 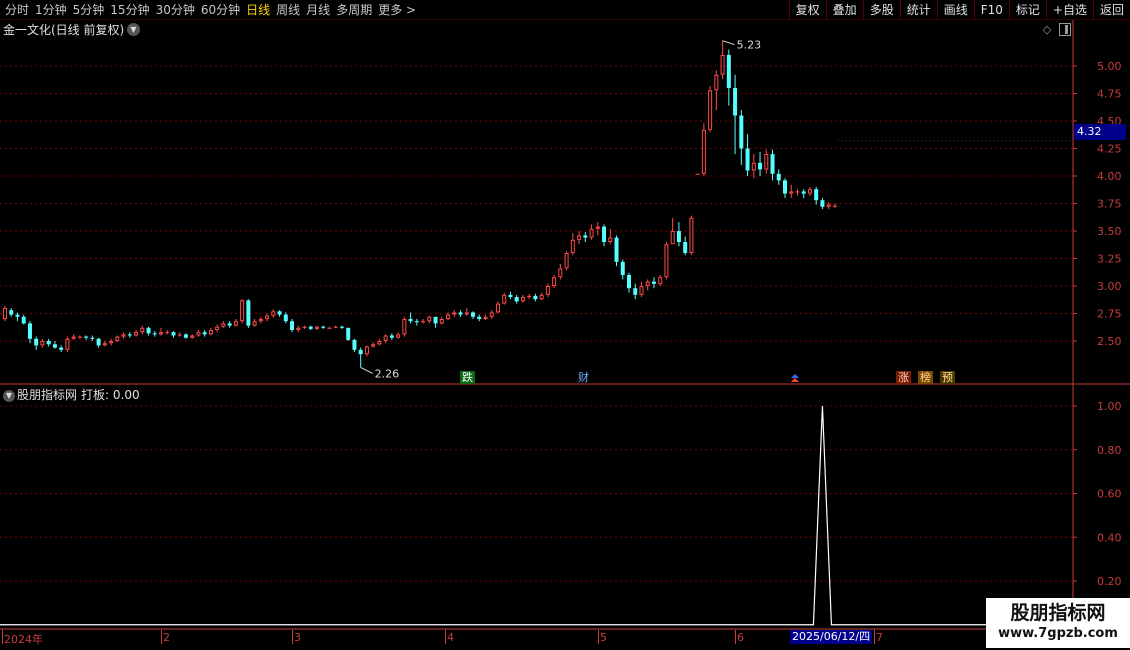 What do you see at coordinates (1109, 450) in the screenshot?
I see `indicator-tick-label: 0.80` at bounding box center [1109, 450].